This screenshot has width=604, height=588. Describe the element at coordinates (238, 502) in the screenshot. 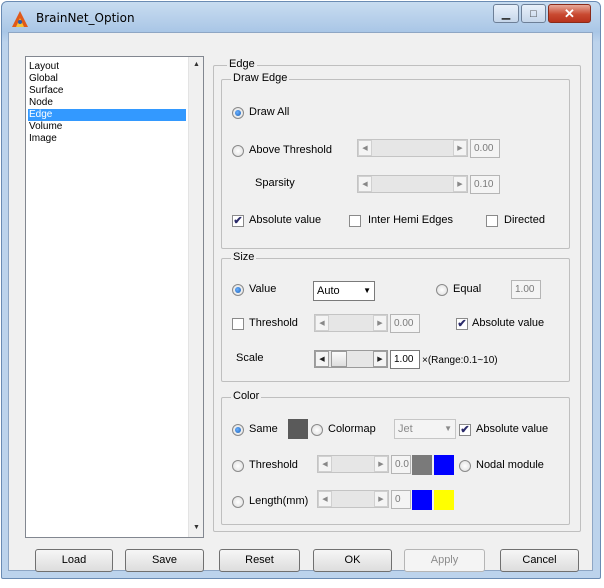

I see `length-radio` at that location.